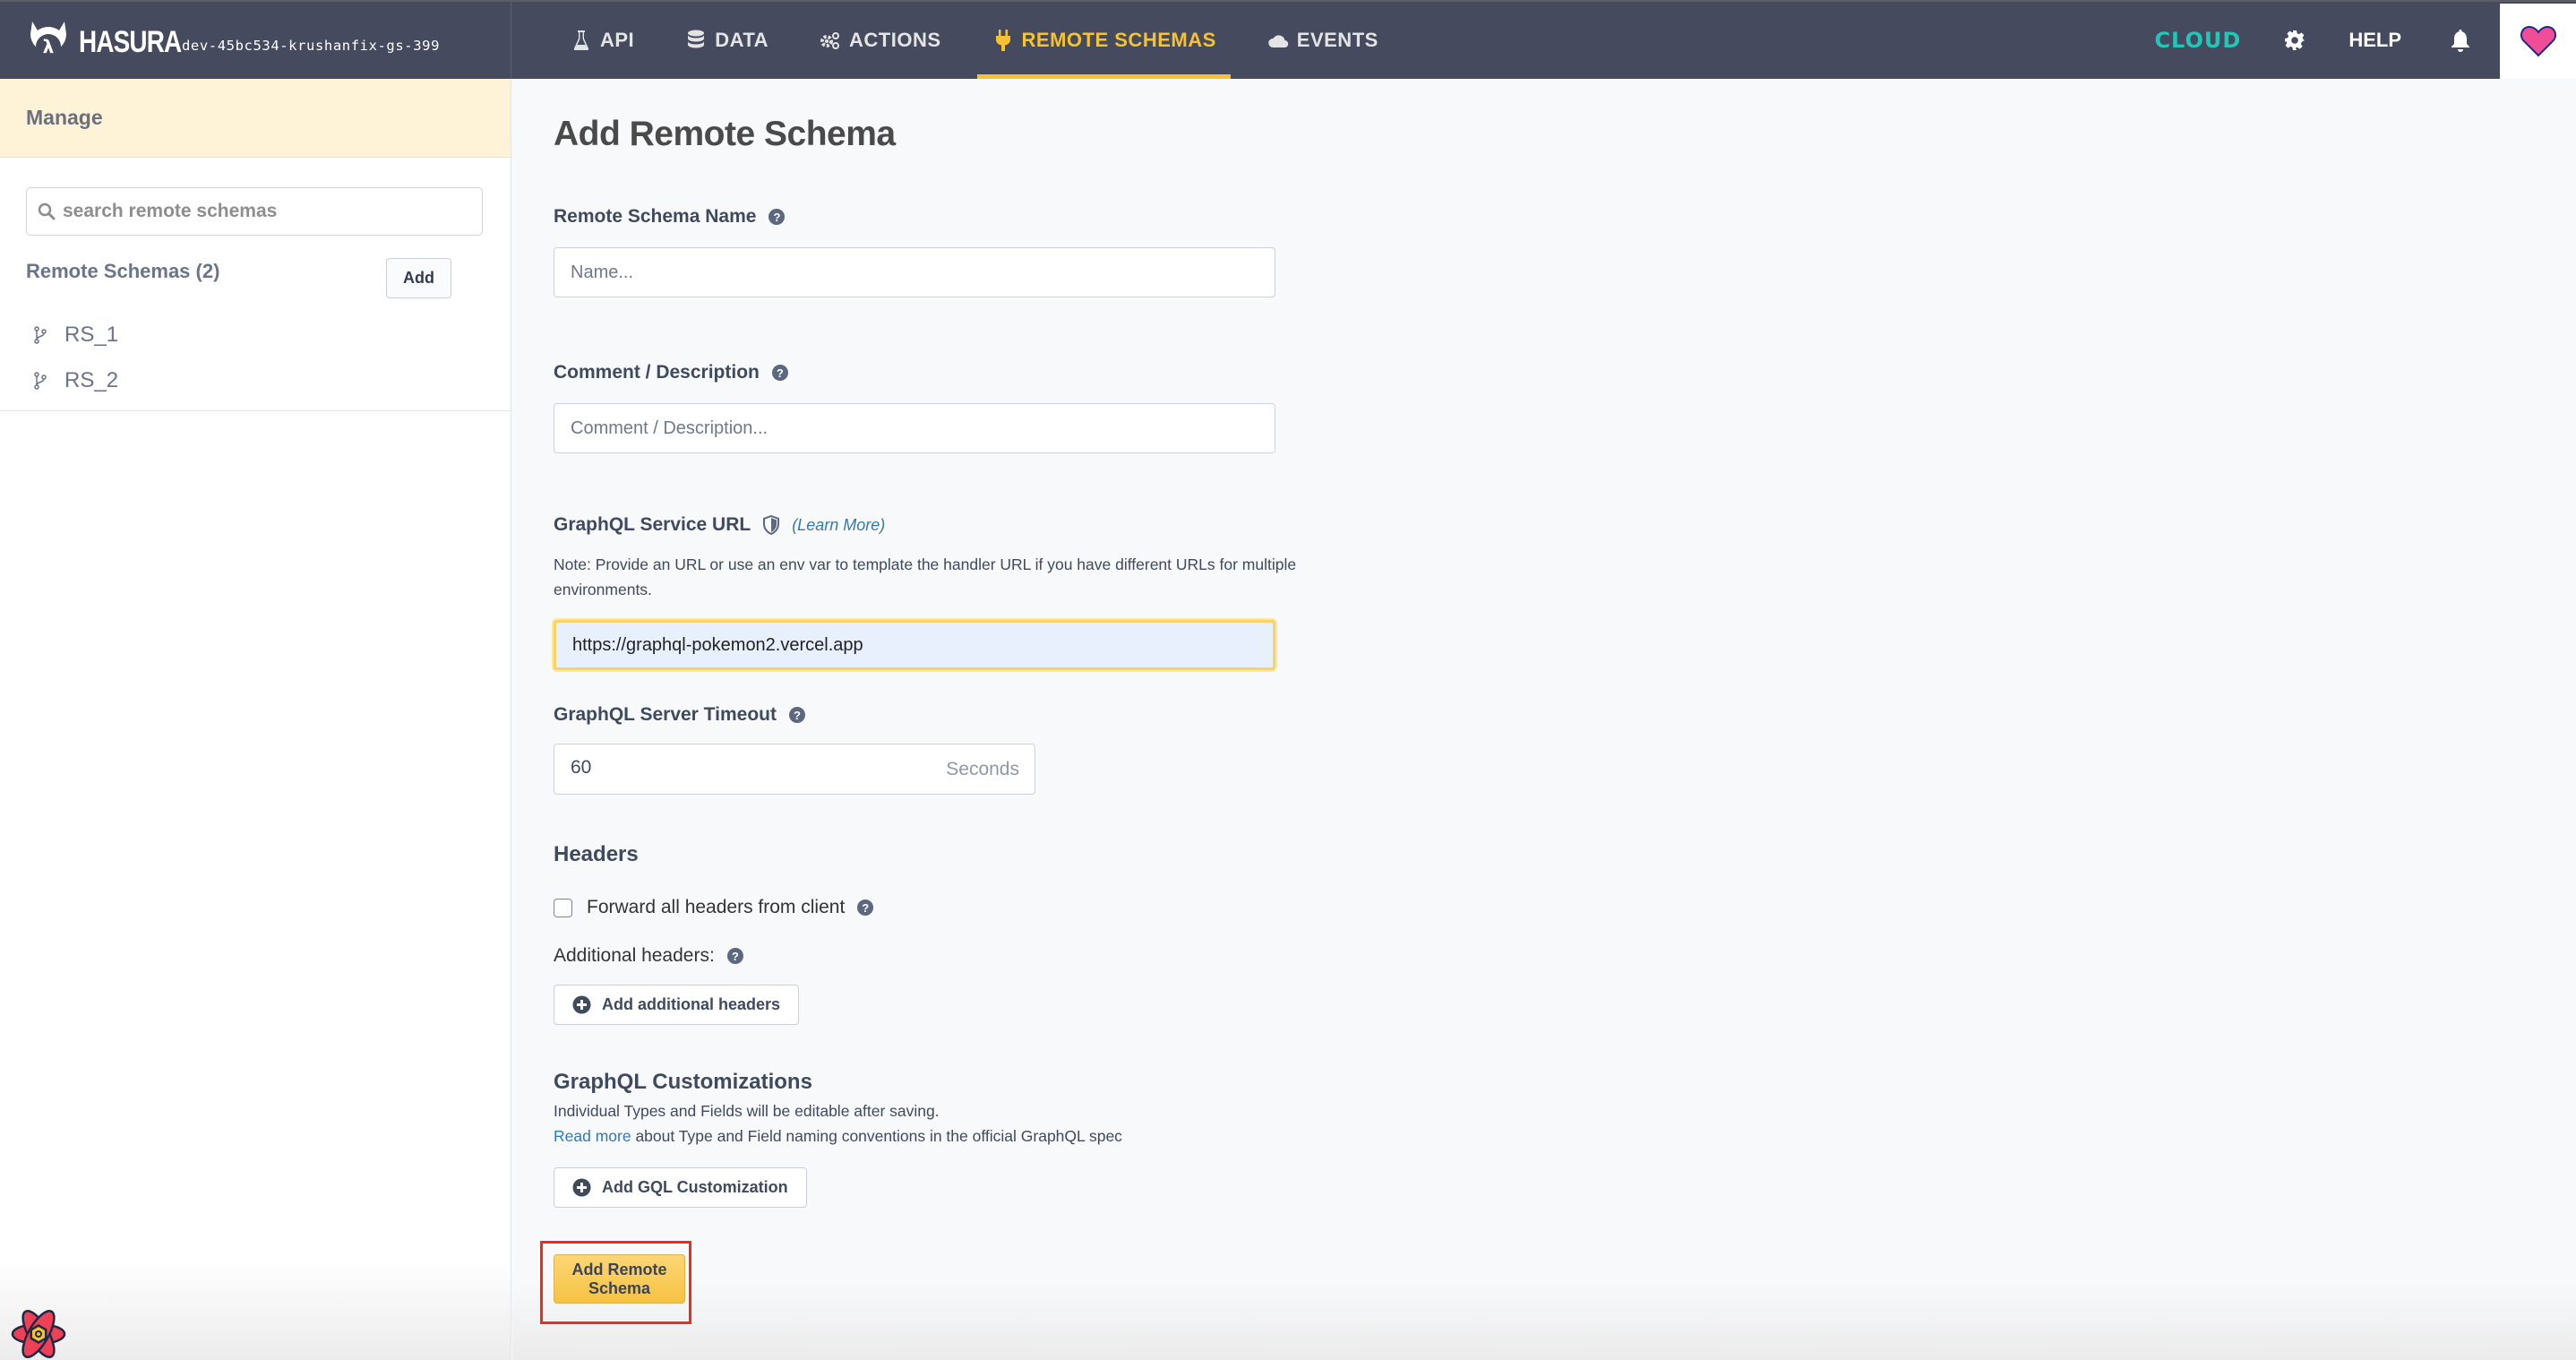 This screenshot has height=1360, width=2576. Describe the element at coordinates (914, 272) in the screenshot. I see `remote-schema-name-input` at that location.